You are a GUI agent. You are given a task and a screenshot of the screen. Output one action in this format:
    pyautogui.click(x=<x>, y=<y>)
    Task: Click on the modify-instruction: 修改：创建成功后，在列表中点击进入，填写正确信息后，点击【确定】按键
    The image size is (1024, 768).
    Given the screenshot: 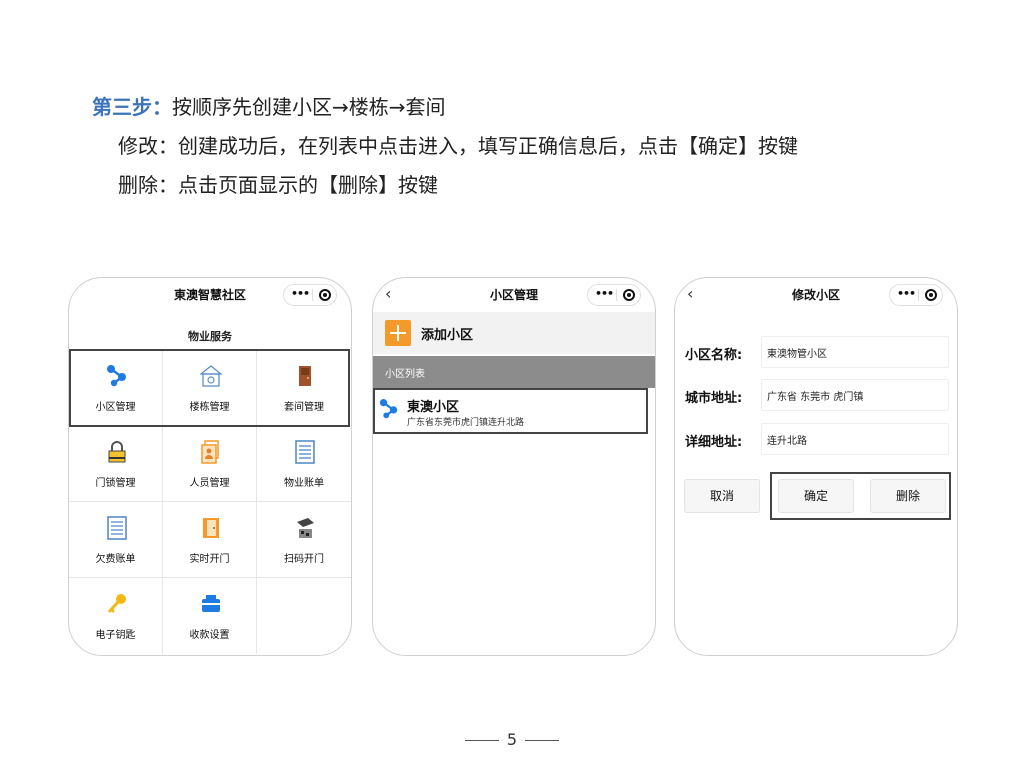 What is the action you would take?
    pyautogui.click(x=458, y=146)
    